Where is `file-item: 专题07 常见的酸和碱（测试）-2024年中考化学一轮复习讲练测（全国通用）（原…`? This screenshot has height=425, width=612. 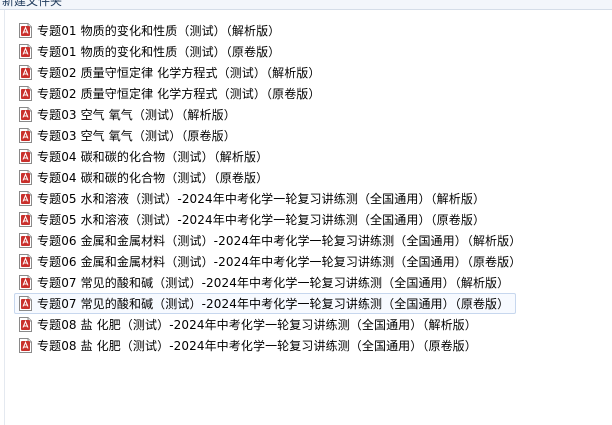 file-item: 专题07 常见的酸和碱（测试）-2024年中考化学一轮复习讲练测（全国通用）（原… is located at coordinates (265, 303).